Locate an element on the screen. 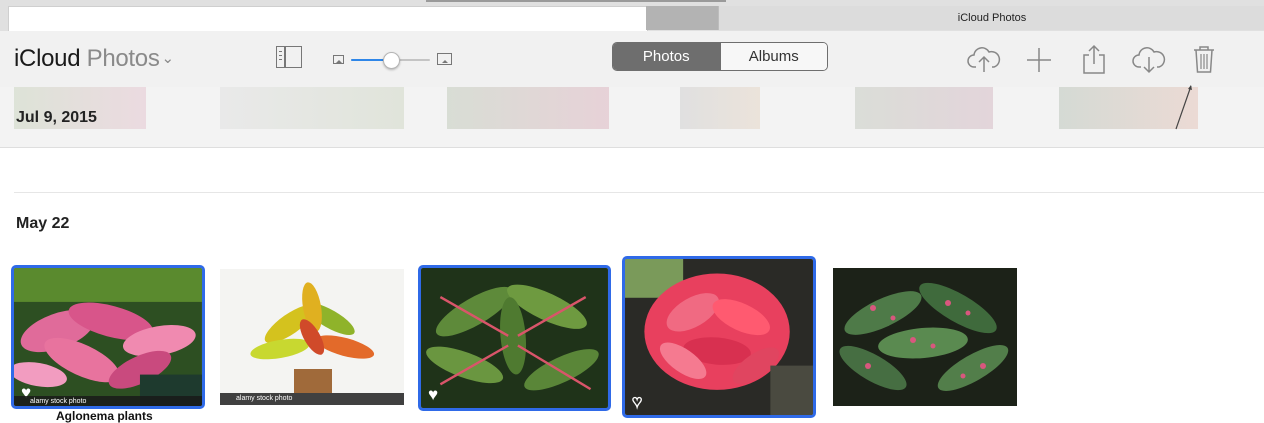 The image size is (1264, 423). tab-photos: Photos is located at coordinates (666, 56).